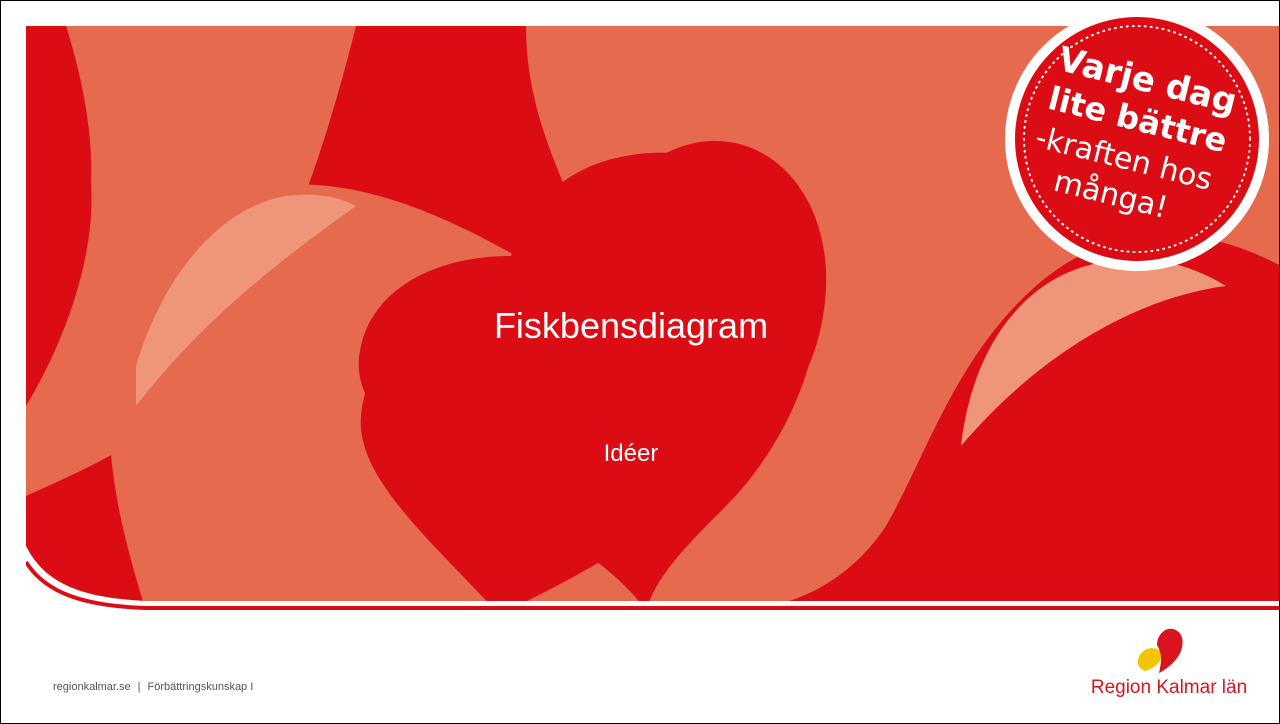  I want to click on footer: regionkalmar.se | Förbättringskunskap I, so click(153, 687).